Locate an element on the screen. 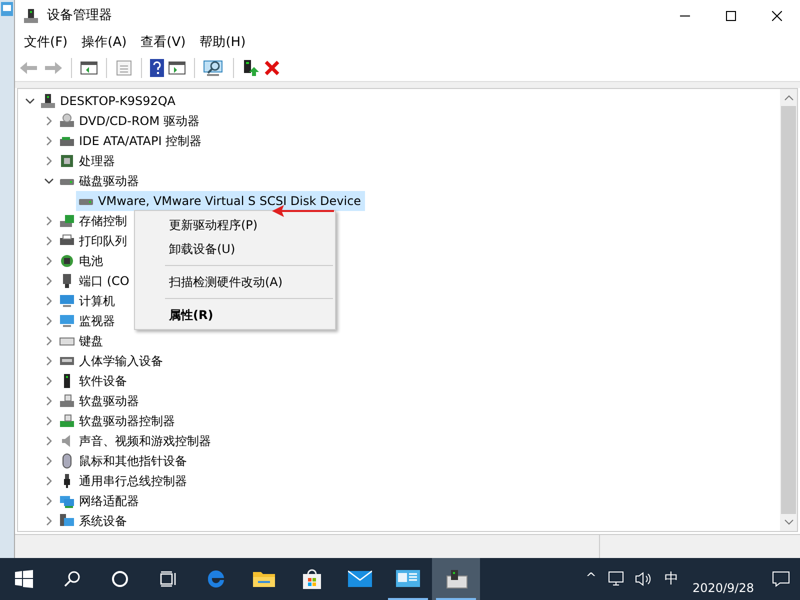 The width and height of the screenshot is (800, 600). monitor-magnifier-icon is located at coordinates (214, 67).